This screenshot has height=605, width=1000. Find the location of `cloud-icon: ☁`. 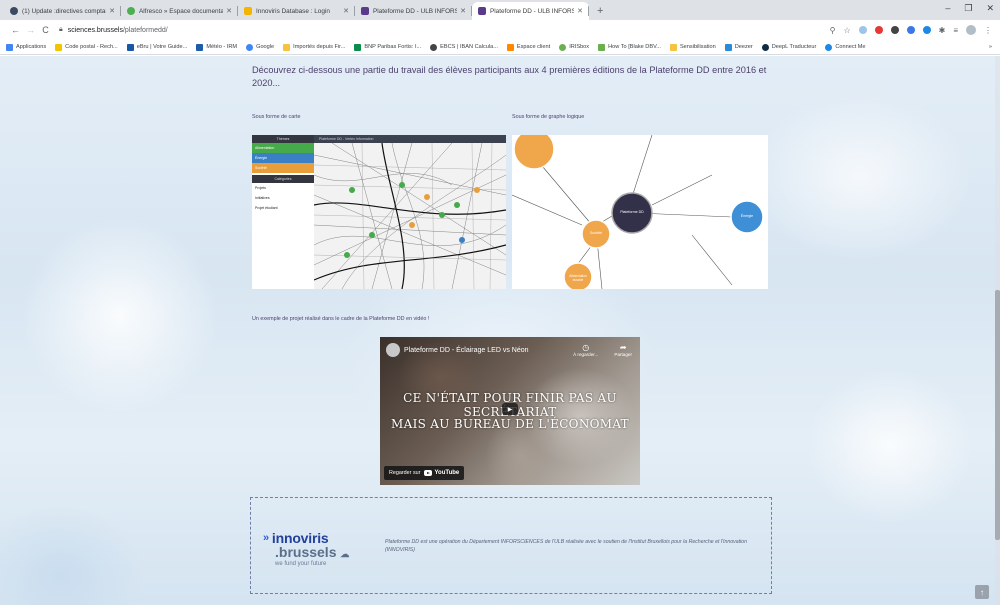

cloud-icon: ☁ is located at coordinates (345, 554).